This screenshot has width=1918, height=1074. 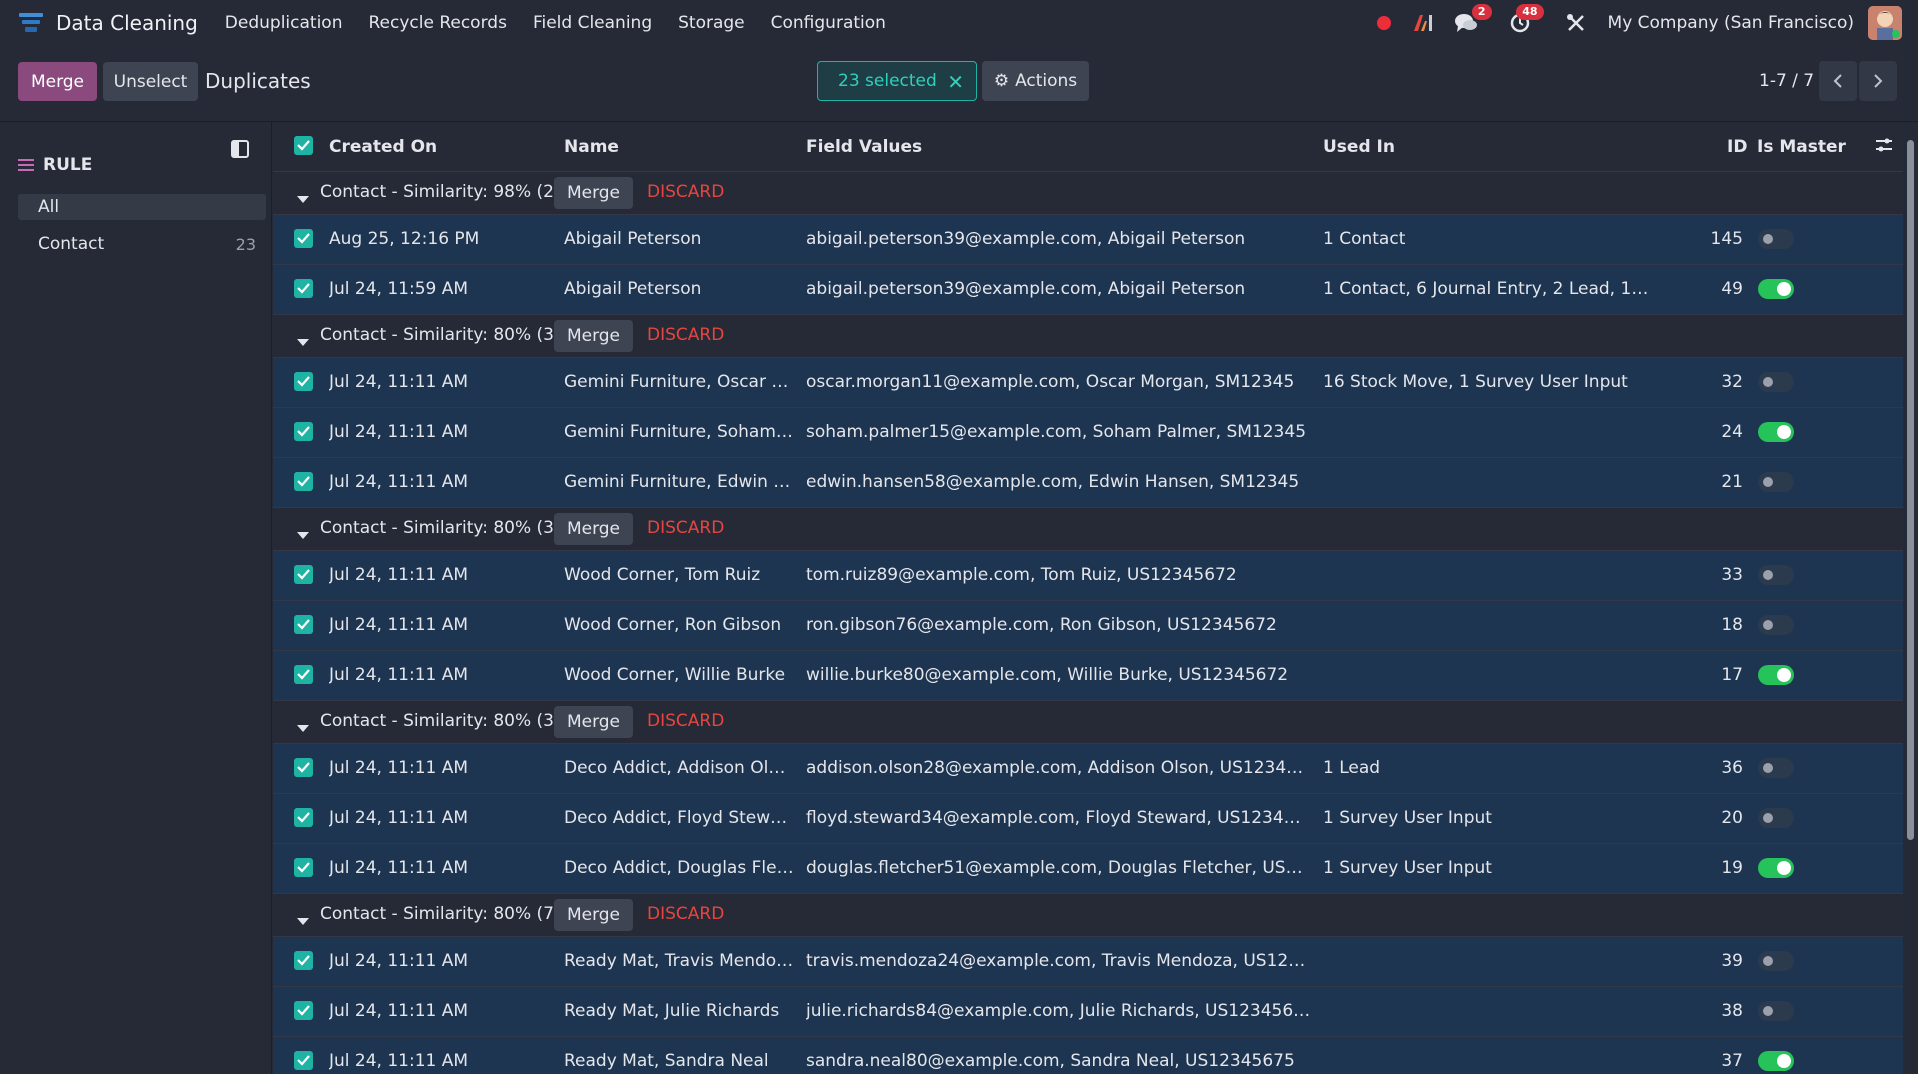 I want to click on select-all-checkbox, so click(x=303, y=145).